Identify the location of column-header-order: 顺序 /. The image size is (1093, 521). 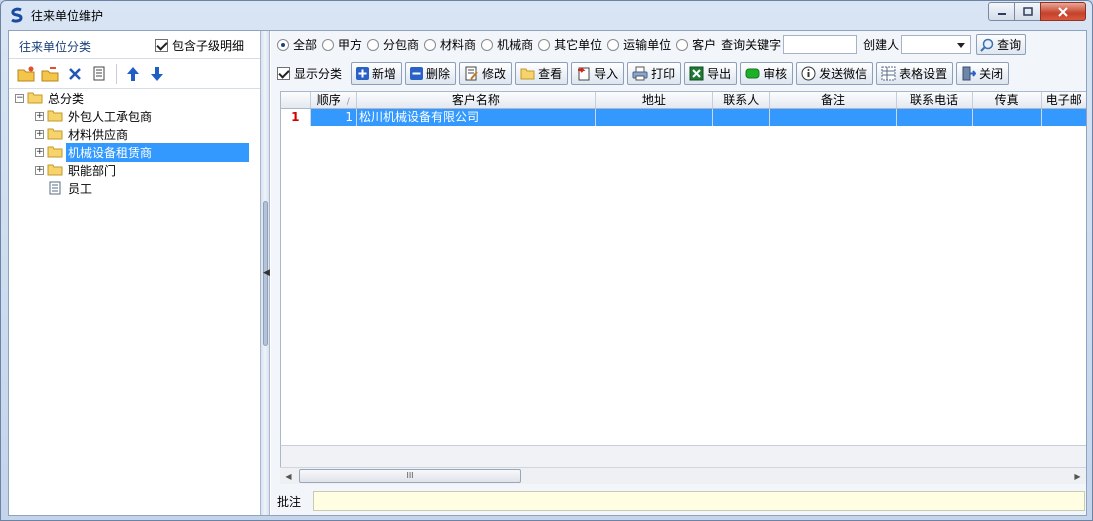
(334, 100).